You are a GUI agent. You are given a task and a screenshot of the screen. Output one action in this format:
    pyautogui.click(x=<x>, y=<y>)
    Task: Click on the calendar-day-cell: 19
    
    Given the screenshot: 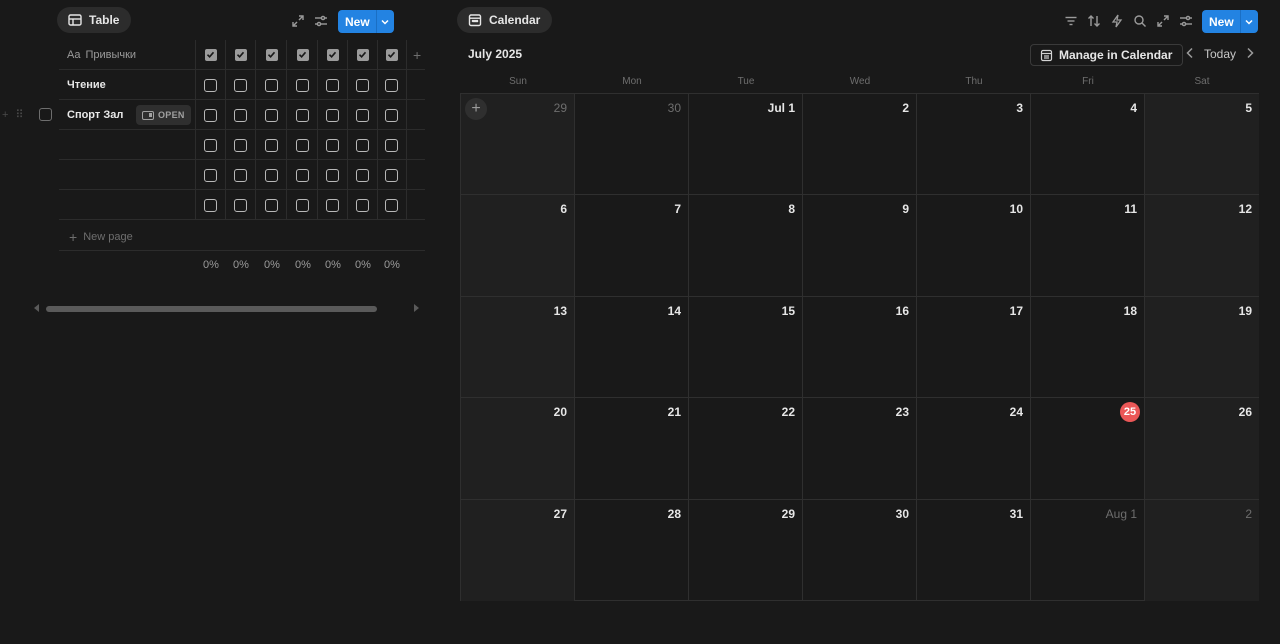 What is the action you would take?
    pyautogui.click(x=1202, y=347)
    